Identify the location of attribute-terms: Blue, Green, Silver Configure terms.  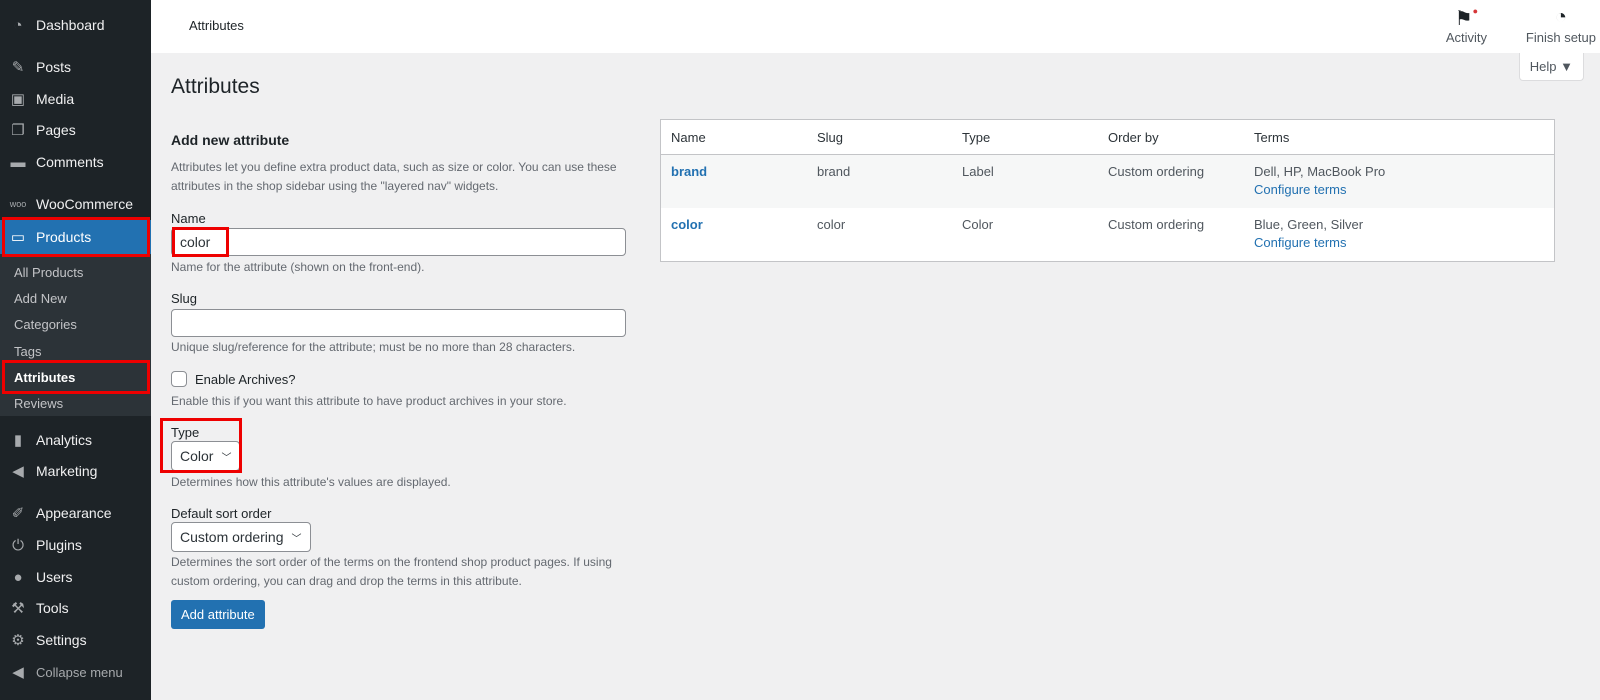
(1399, 239).